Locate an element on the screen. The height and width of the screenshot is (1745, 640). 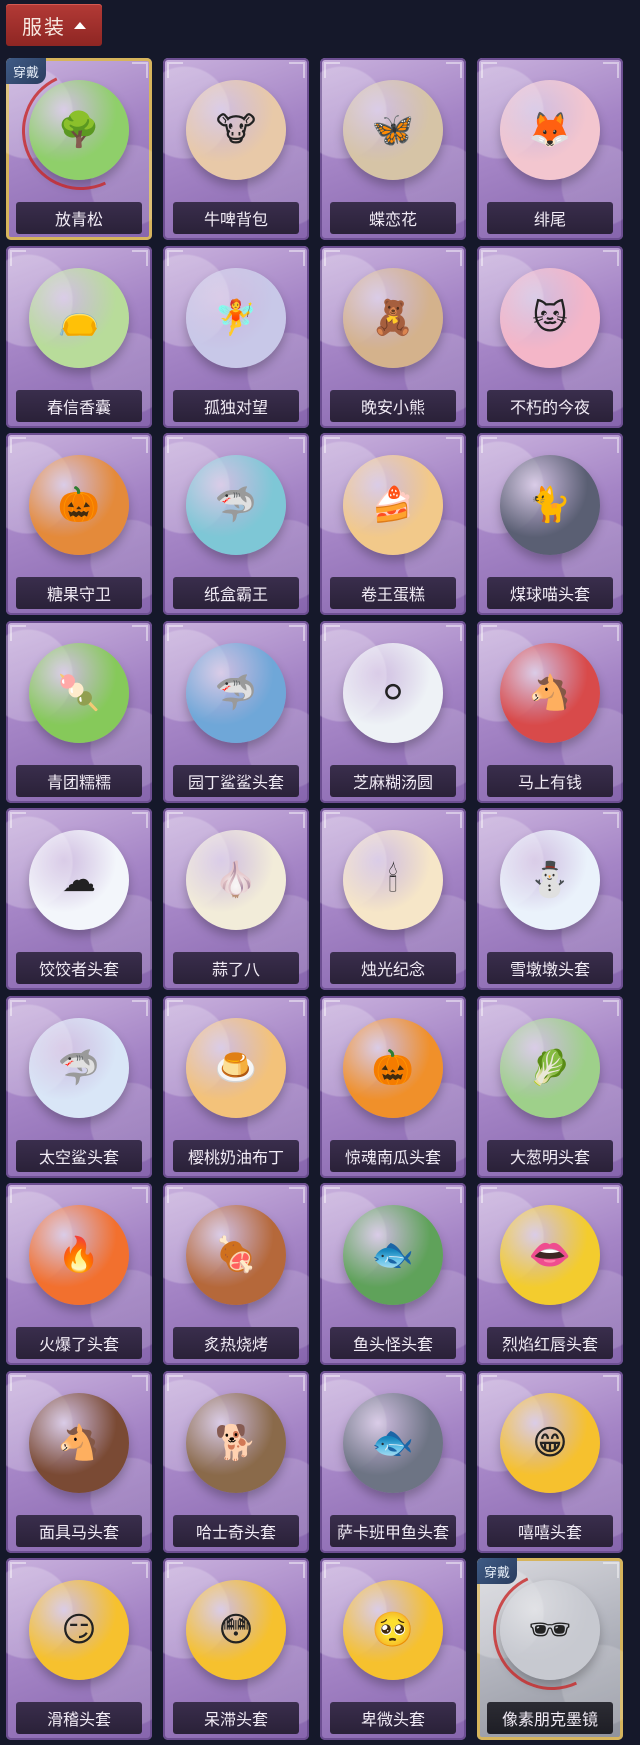
item-glyph: 🕯 is located at coordinates (393, 880).